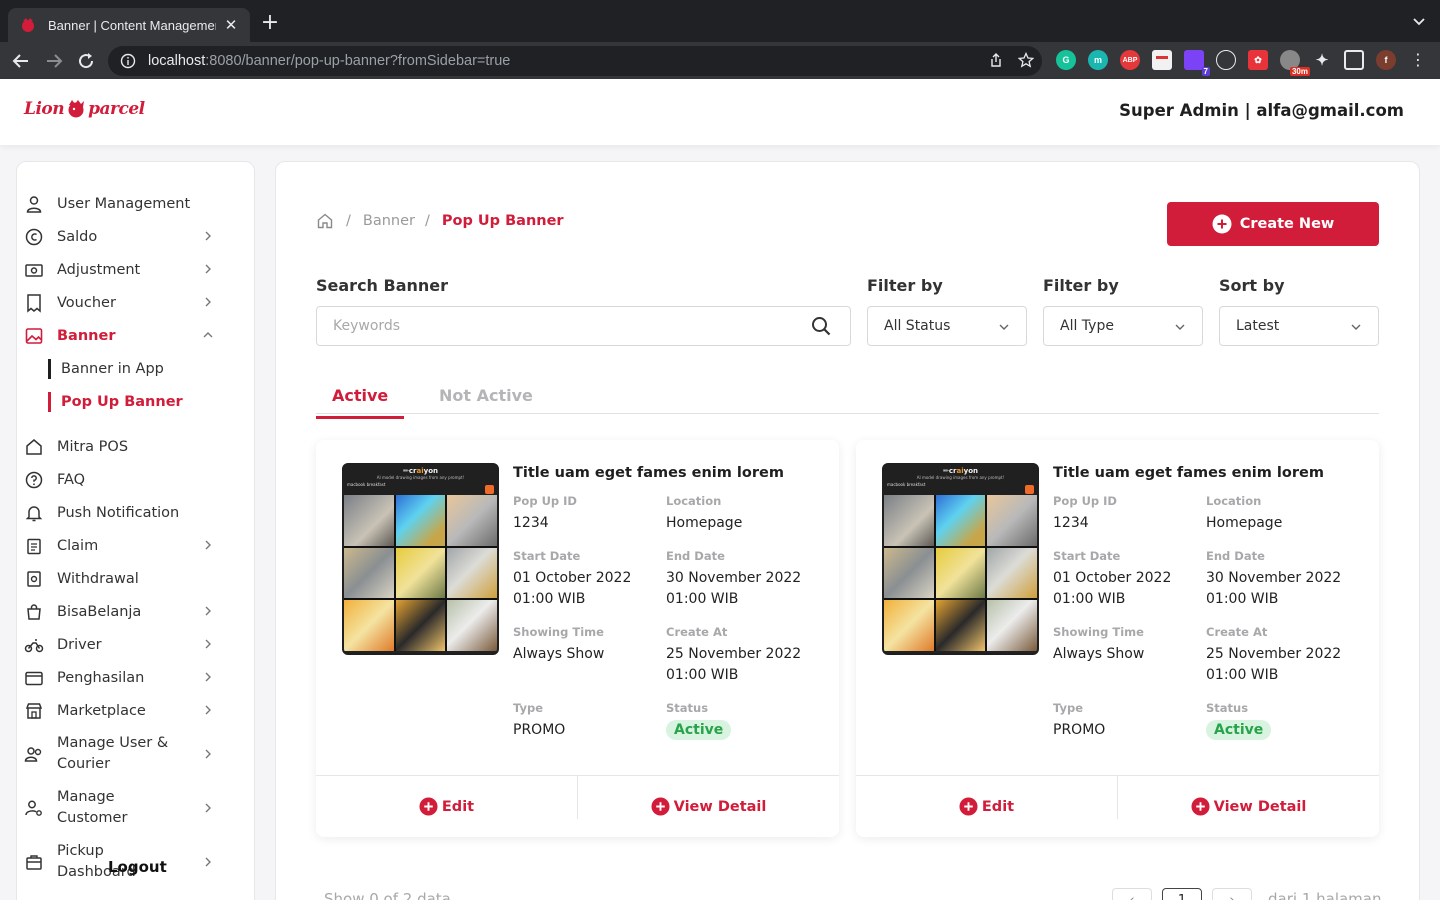  What do you see at coordinates (325, 221) in the screenshot?
I see `home-icon` at bounding box center [325, 221].